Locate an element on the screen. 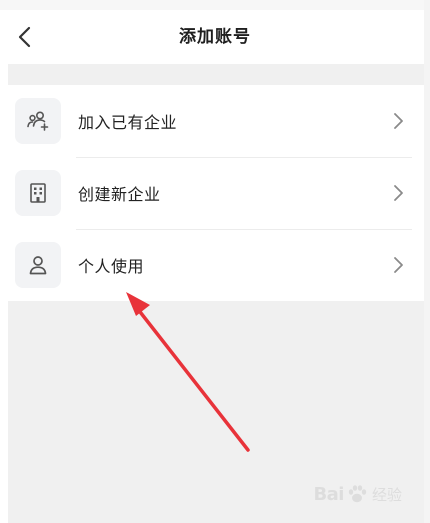 The width and height of the screenshot is (430, 523). nav-header: 添加账号 is located at coordinates (215, 37).